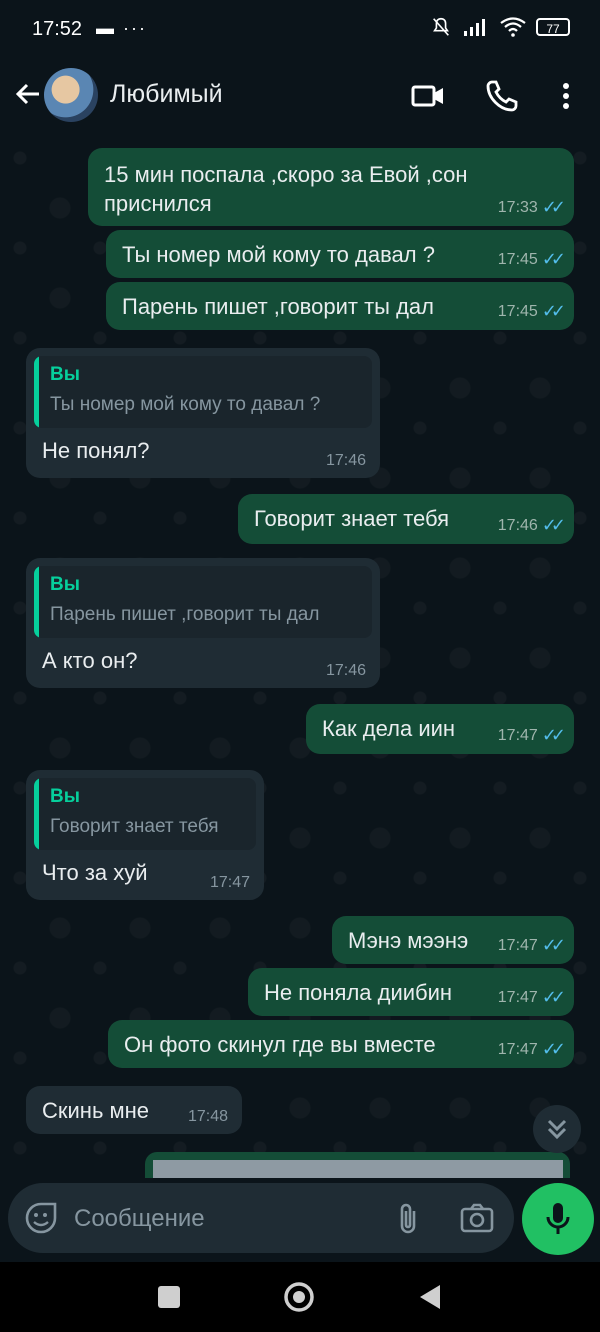 This screenshot has width=600, height=1332. I want to click on message-time: 17:48, so click(207, 1116).